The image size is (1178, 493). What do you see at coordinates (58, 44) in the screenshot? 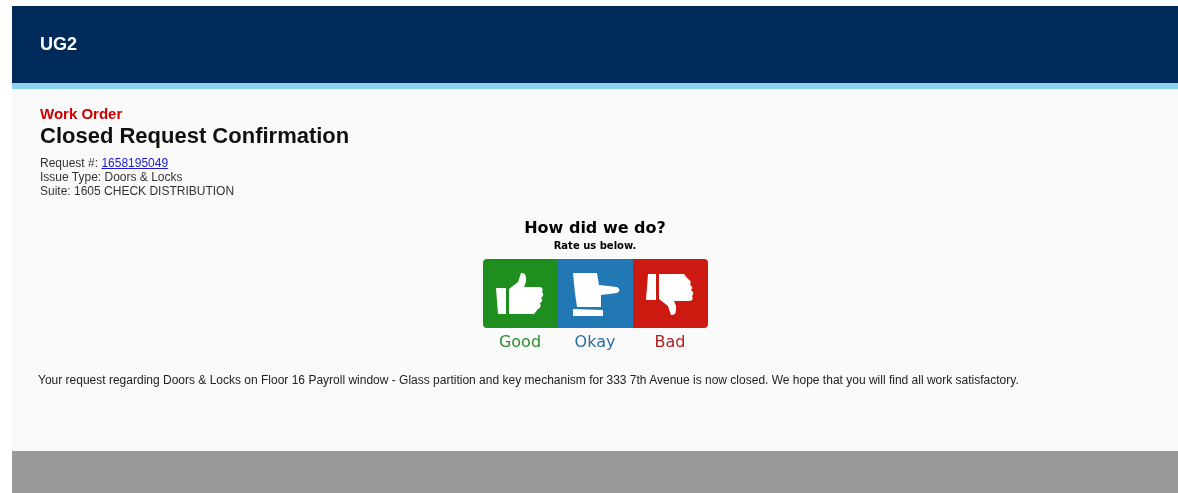
I see `site-title: UG2` at bounding box center [58, 44].